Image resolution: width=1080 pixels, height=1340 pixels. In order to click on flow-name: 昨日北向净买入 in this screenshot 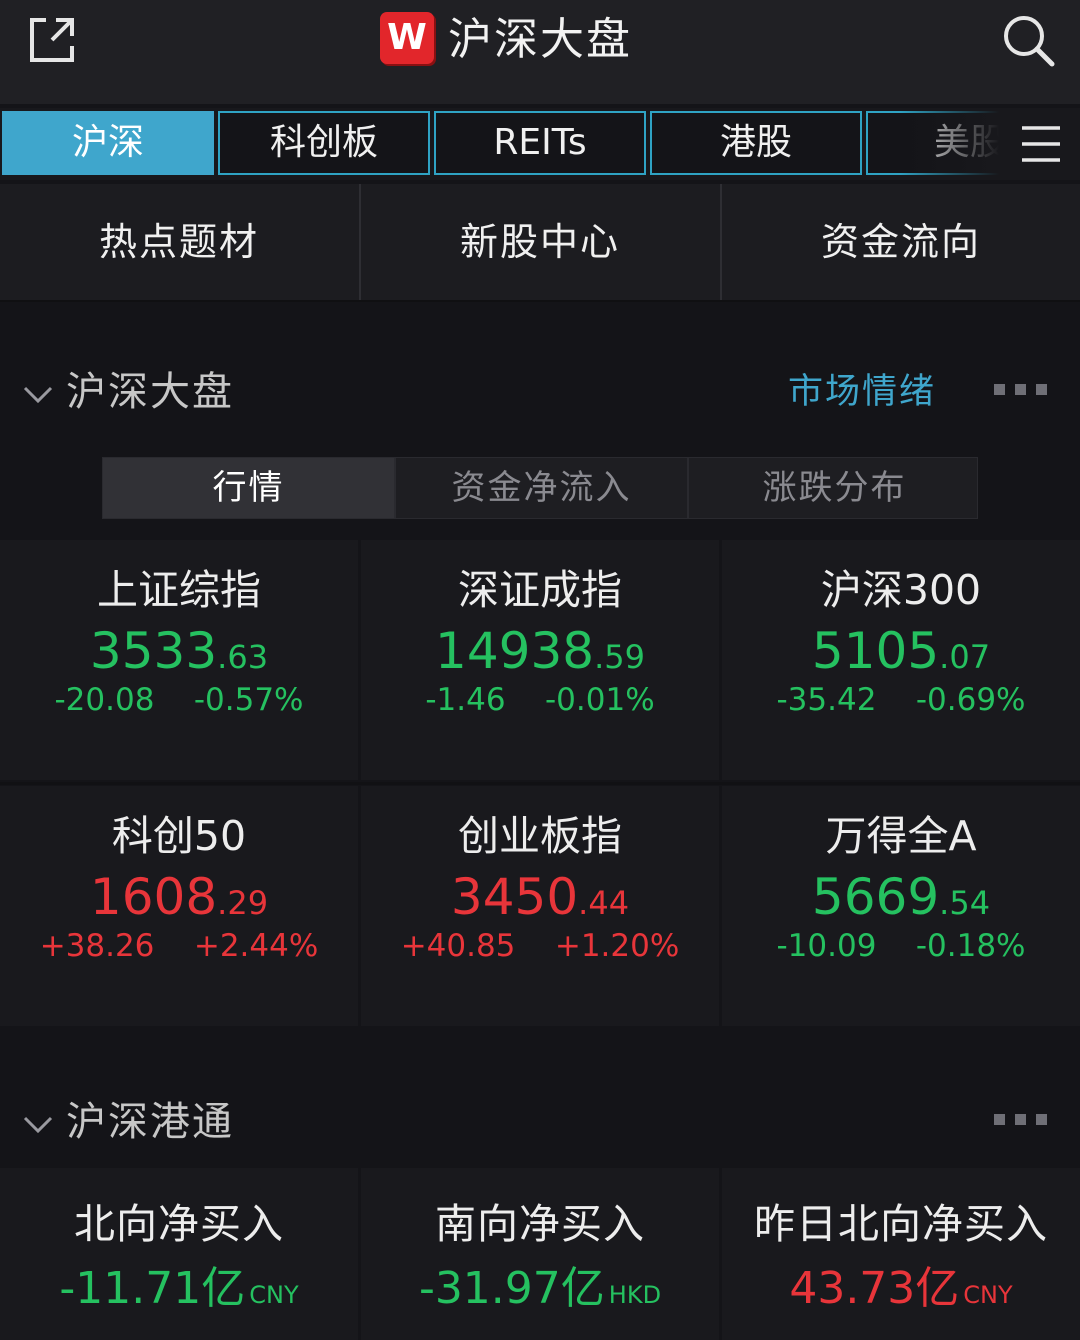, I will do `click(901, 1224)`.